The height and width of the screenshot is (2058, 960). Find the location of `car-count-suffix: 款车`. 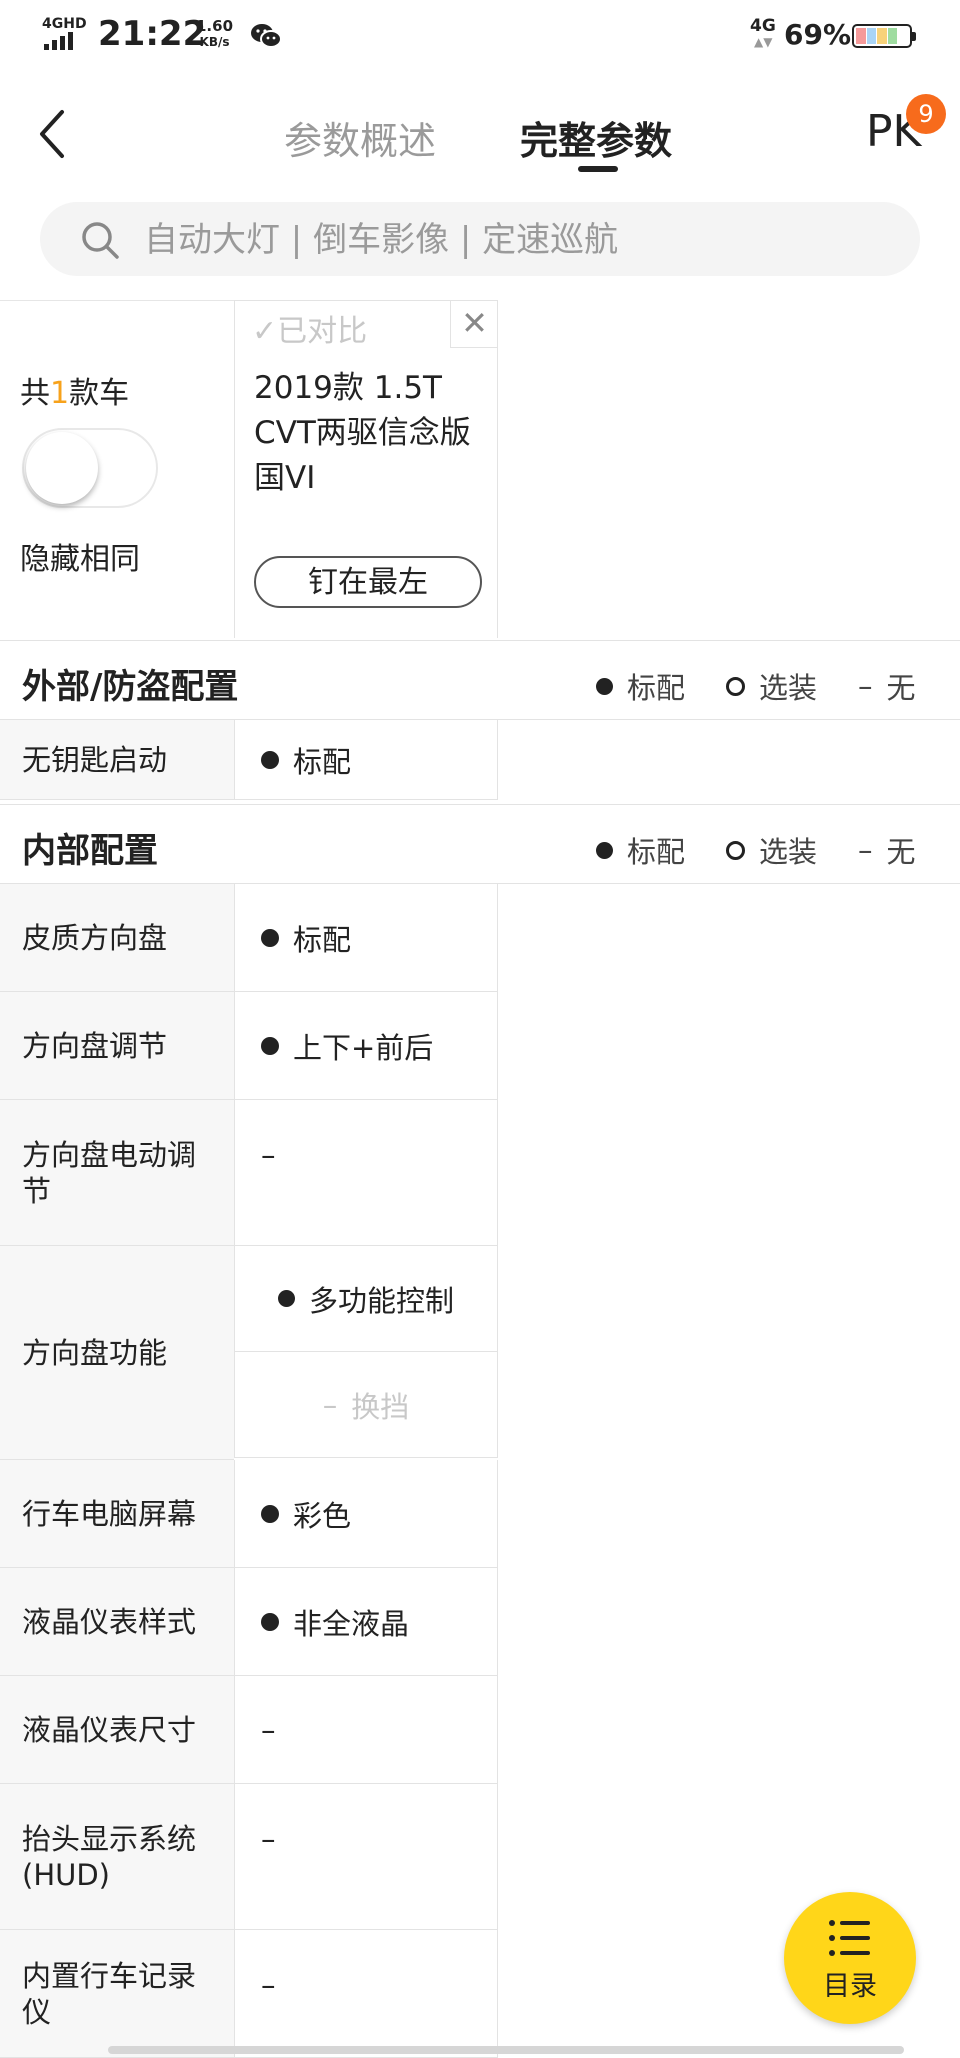

car-count-suffix: 款车 is located at coordinates (99, 393).